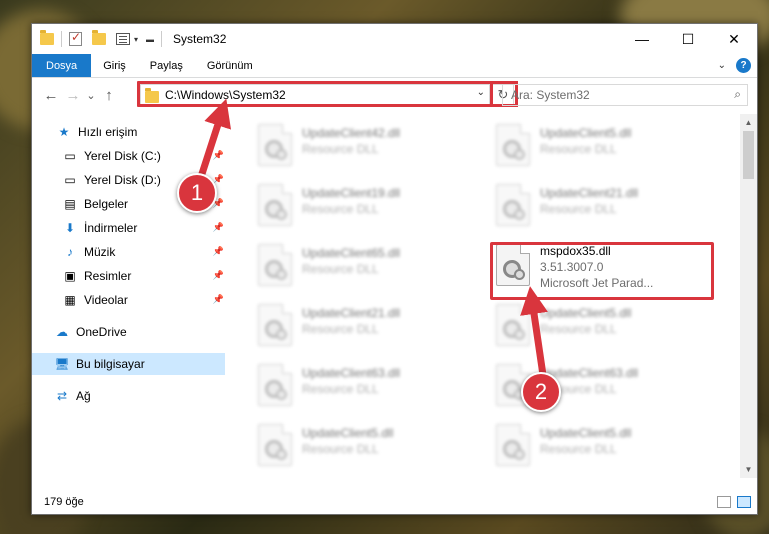 The height and width of the screenshot is (534, 769). Describe the element at coordinates (166, 65) in the screenshot. I see `tab-share: Paylaş` at that location.